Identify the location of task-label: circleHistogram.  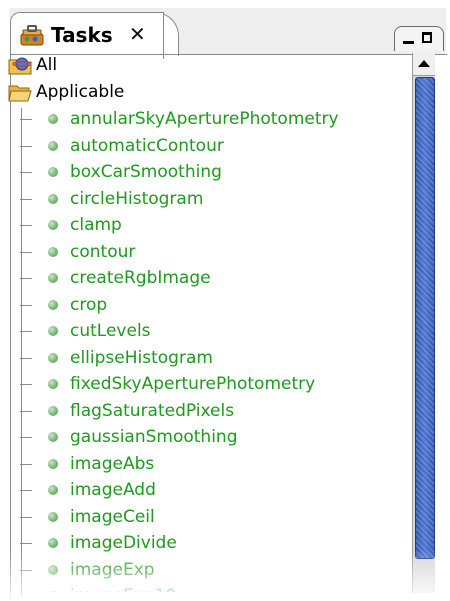
(137, 198).